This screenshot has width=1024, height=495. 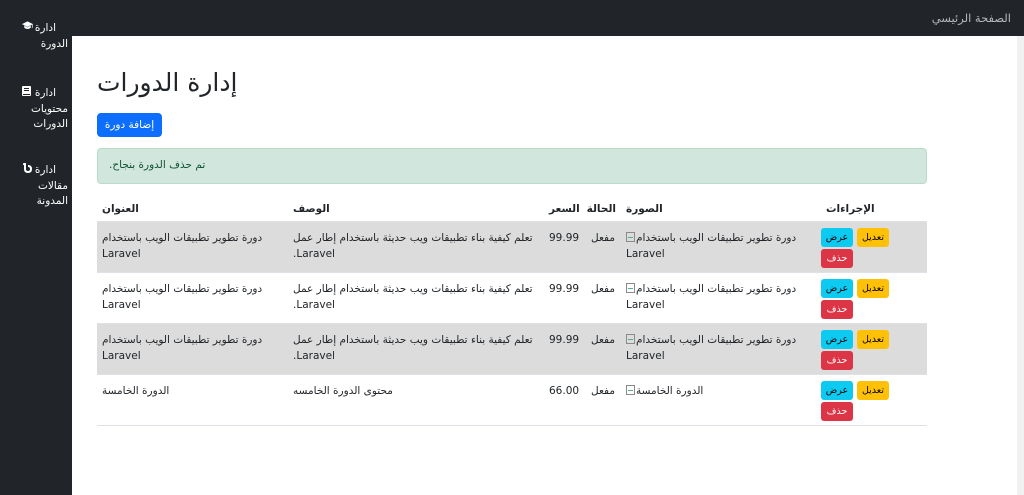 What do you see at coordinates (157, 165) in the screenshot?
I see `alert-message: تم حذف الدورة بنجاح.` at bounding box center [157, 165].